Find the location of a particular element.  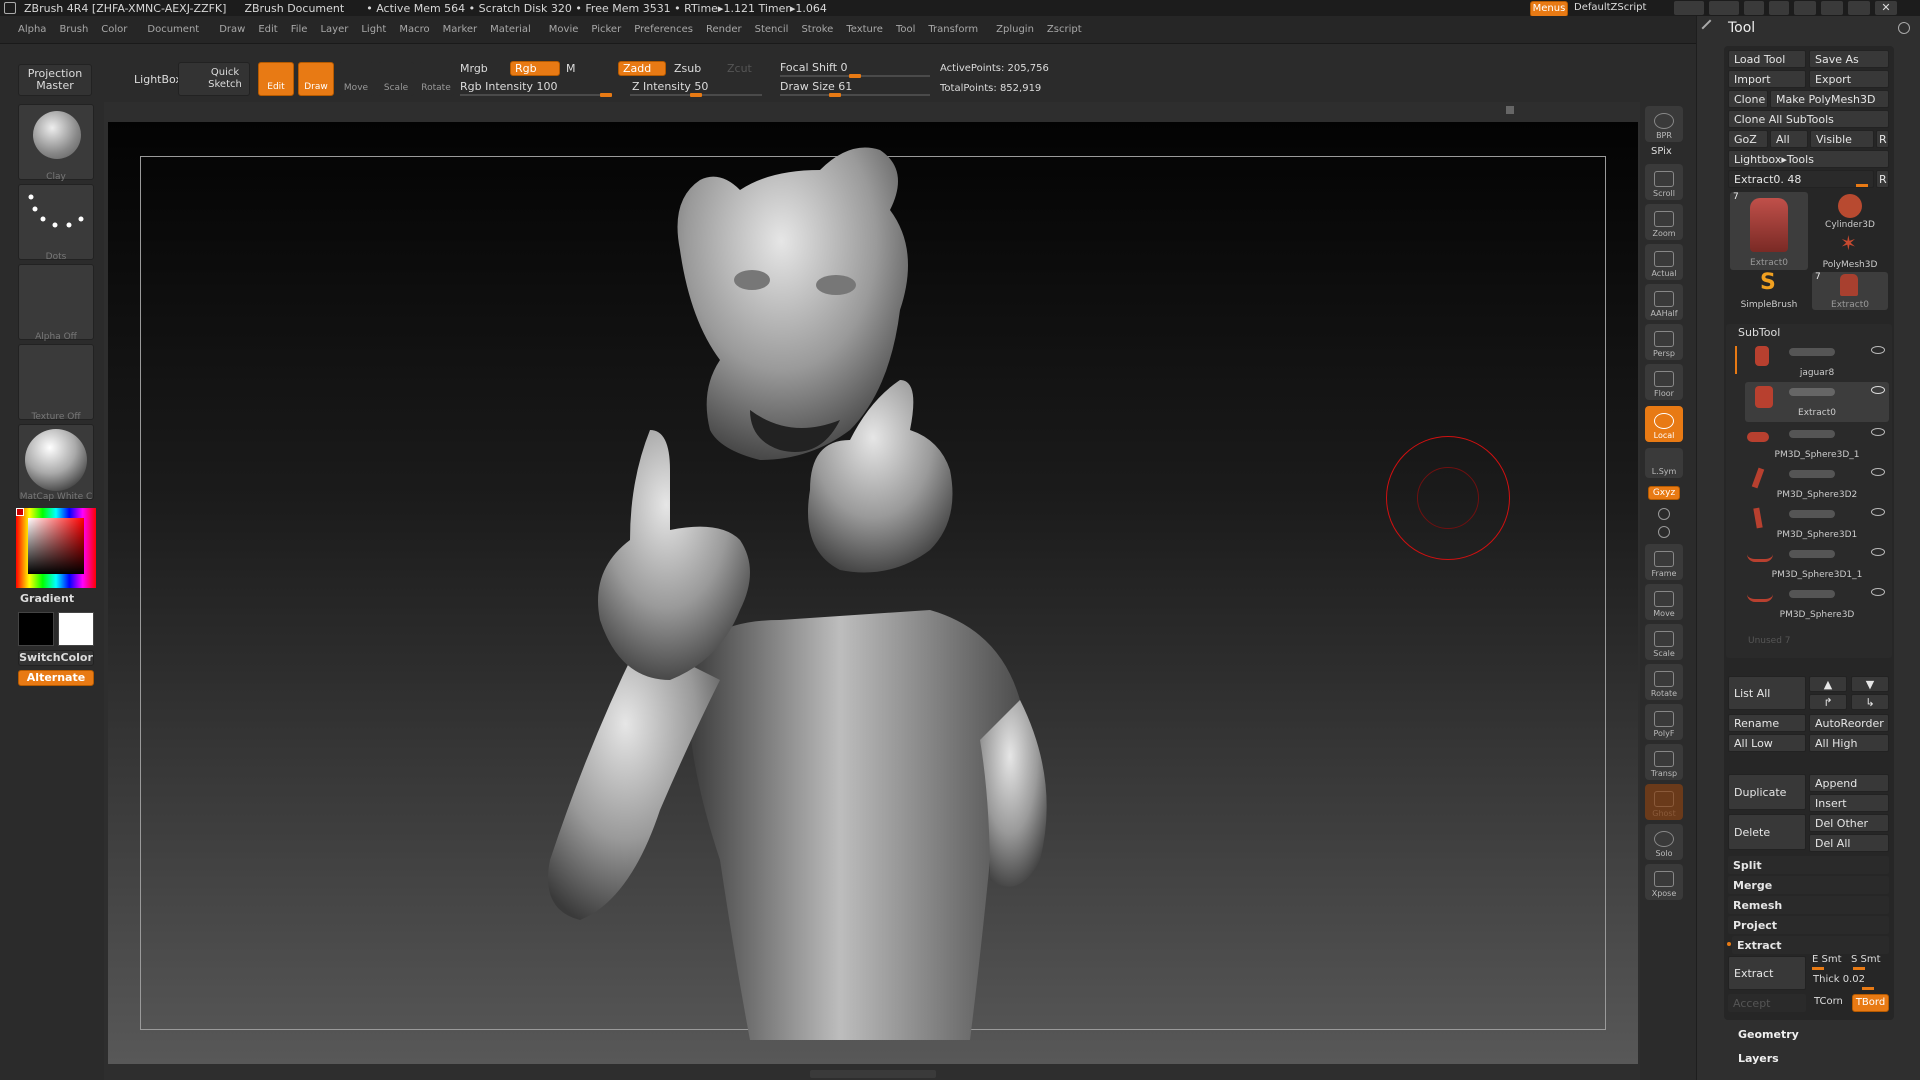

scale-view-button: Scale is located at coordinates (1664, 642).